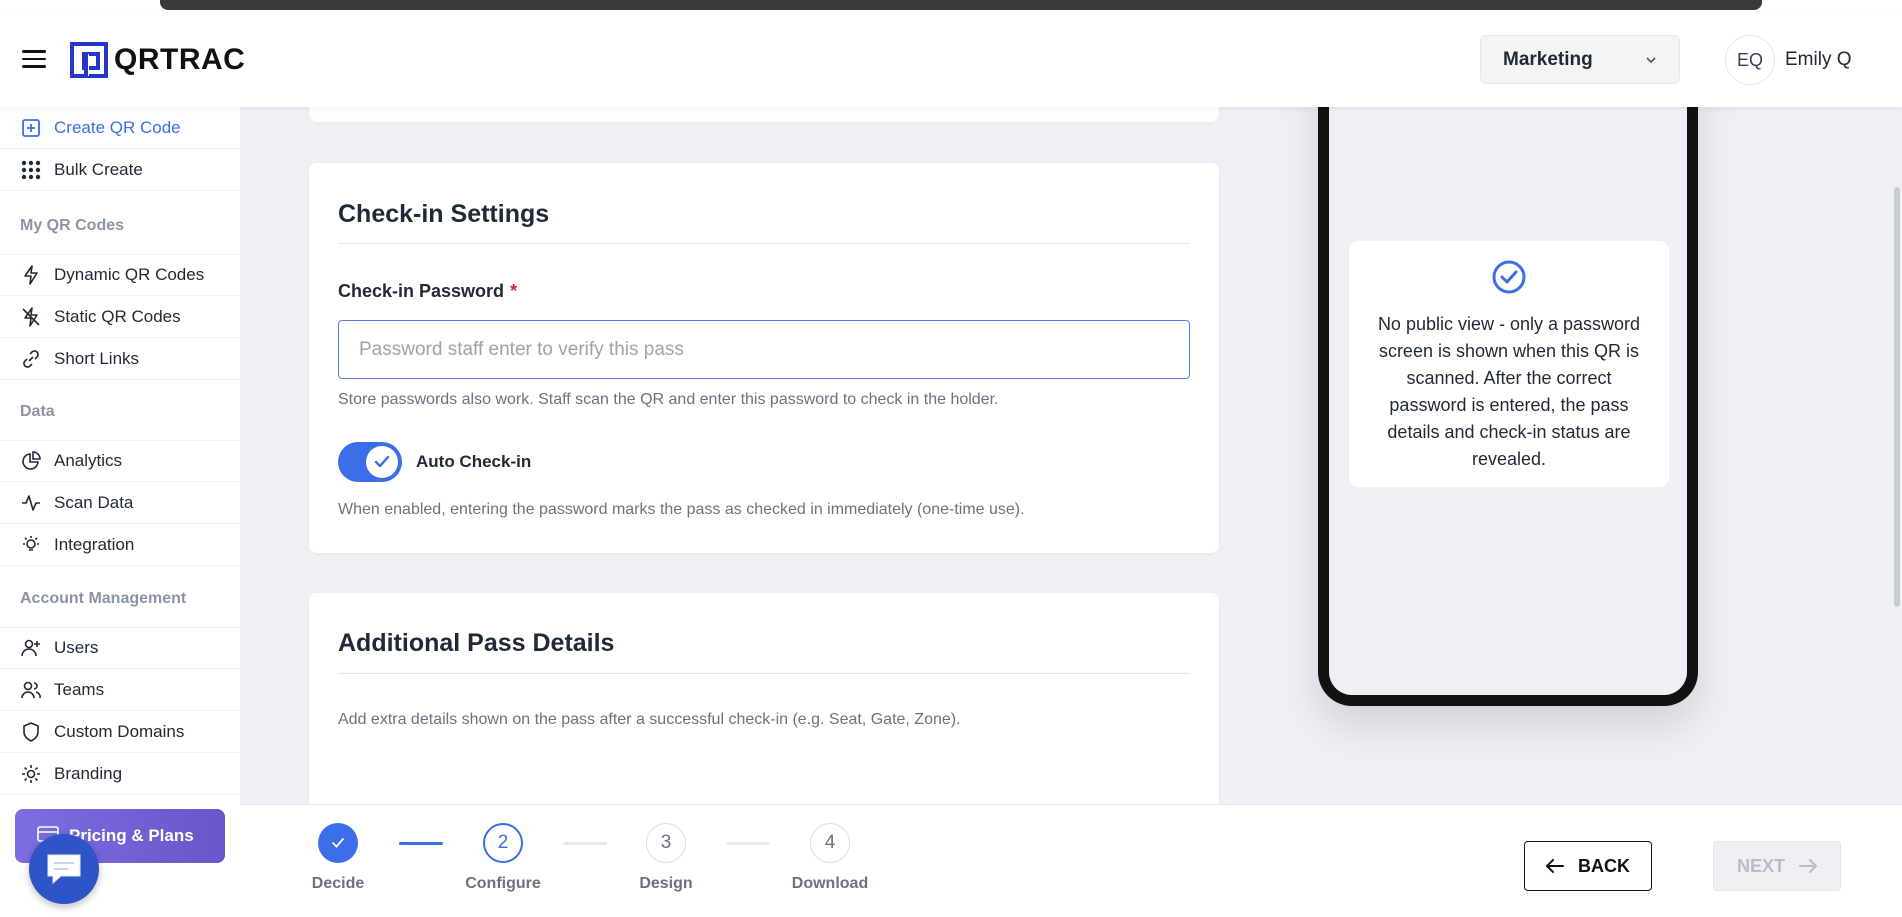 The width and height of the screenshot is (1902, 917). Describe the element at coordinates (666, 883) in the screenshot. I see `step-label: Design` at that location.